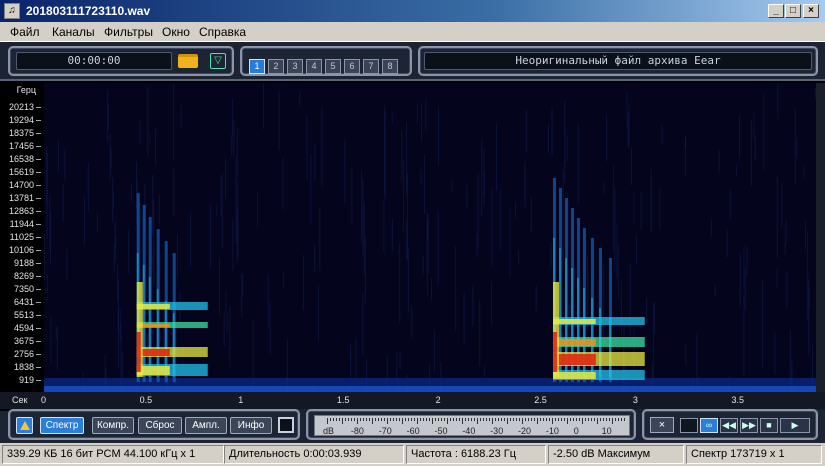  I want to click on channel-button-2: 2, so click(276, 66).